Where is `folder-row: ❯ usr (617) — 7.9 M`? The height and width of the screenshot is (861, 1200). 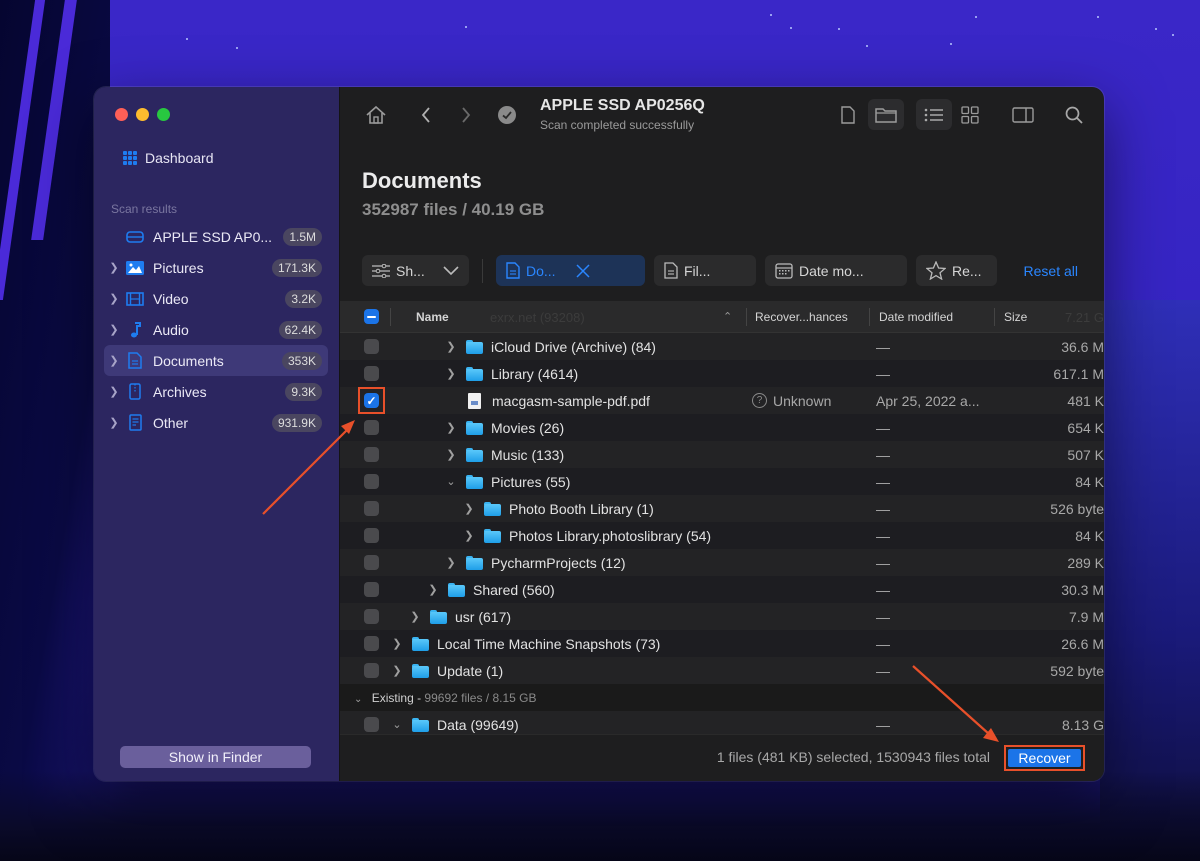 folder-row: ❯ usr (617) — 7.9 M is located at coordinates (722, 616).